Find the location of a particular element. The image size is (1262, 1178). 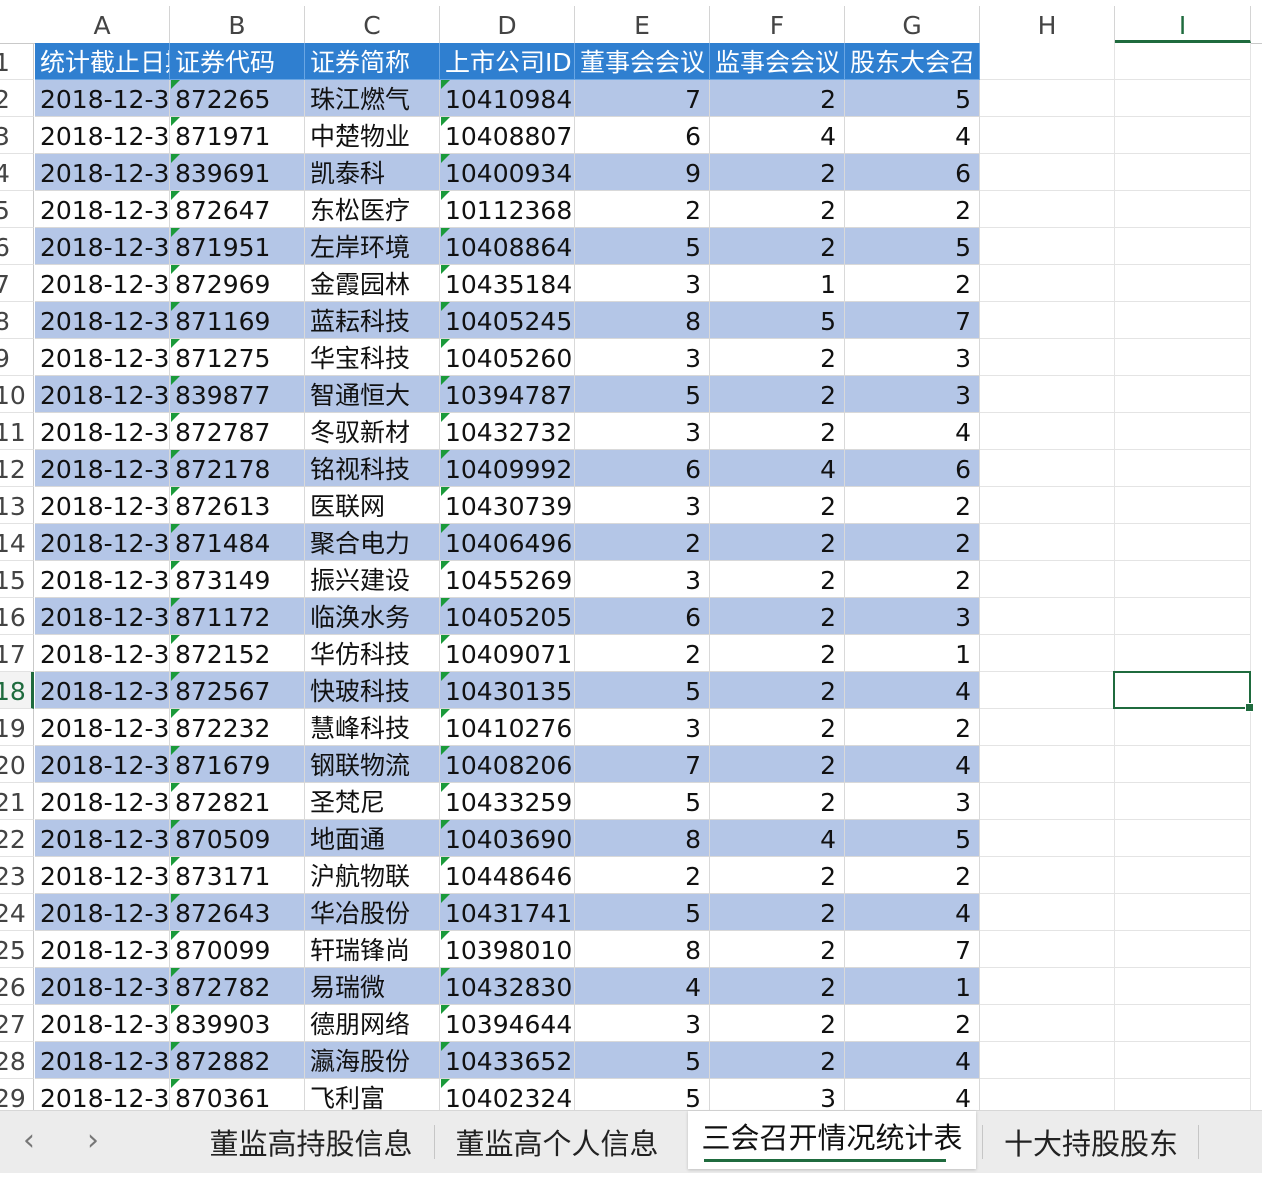

tab-top-ten-shareholders: 十大持股股东 is located at coordinates (1091, 1144).